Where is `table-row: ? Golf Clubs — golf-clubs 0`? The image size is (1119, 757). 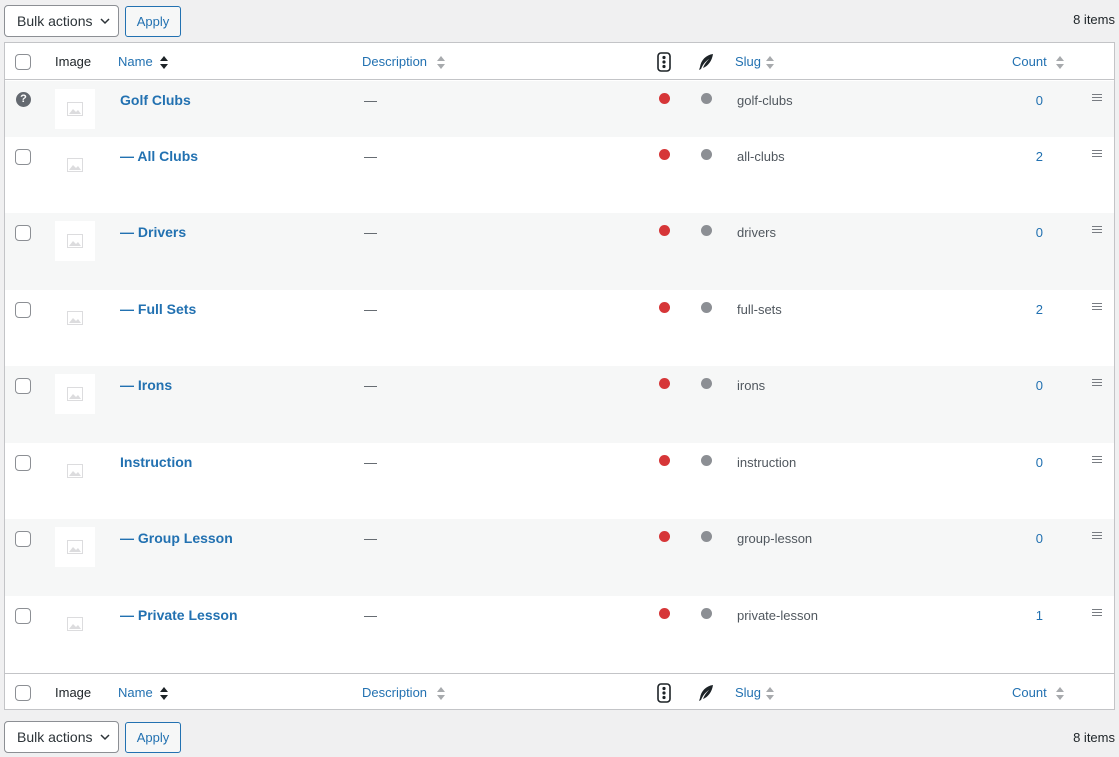 table-row: ? Golf Clubs — golf-clubs 0 is located at coordinates (559, 109).